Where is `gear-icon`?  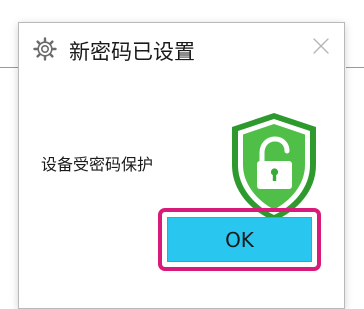
gear-icon is located at coordinates (45, 49).